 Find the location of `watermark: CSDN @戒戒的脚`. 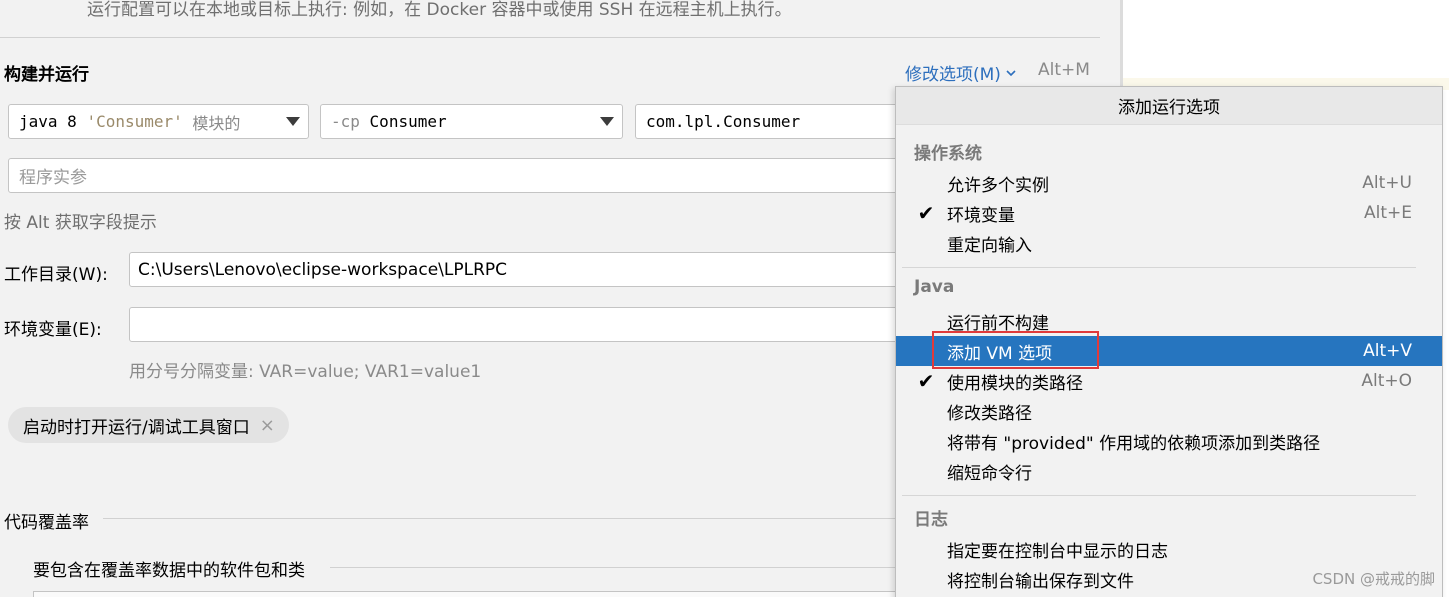

watermark: CSDN @戒戒的脚 is located at coordinates (1373, 579).